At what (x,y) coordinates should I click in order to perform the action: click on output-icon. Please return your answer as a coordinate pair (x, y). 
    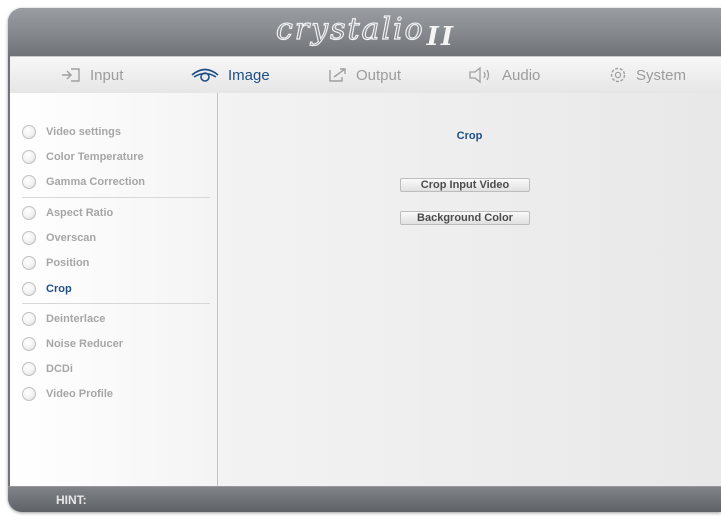
    Looking at the image, I should click on (338, 75).